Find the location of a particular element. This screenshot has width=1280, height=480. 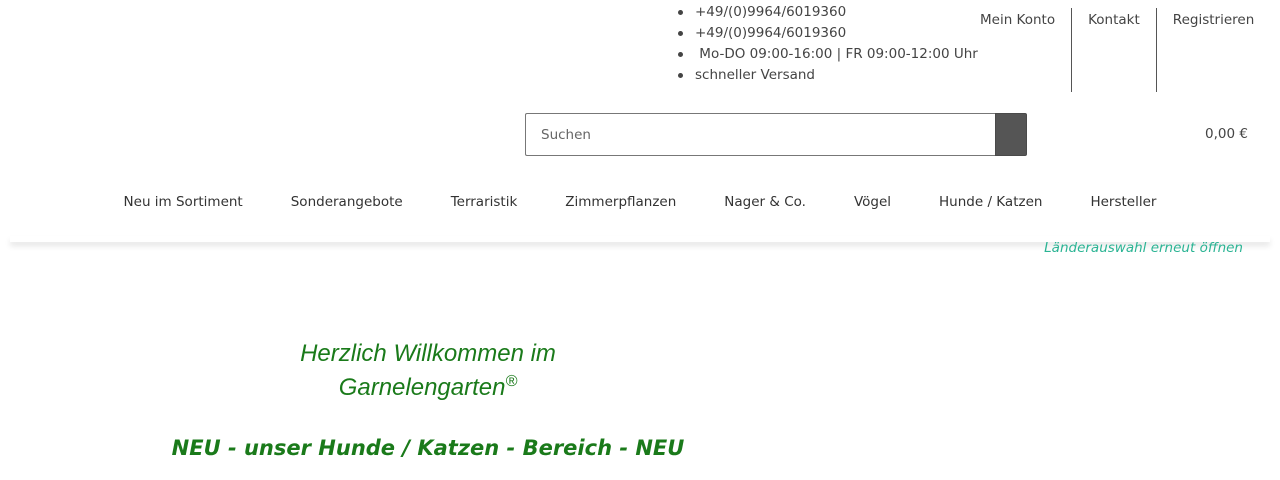

welcome-line-2: Garnelengarten® is located at coordinates (428, 385).